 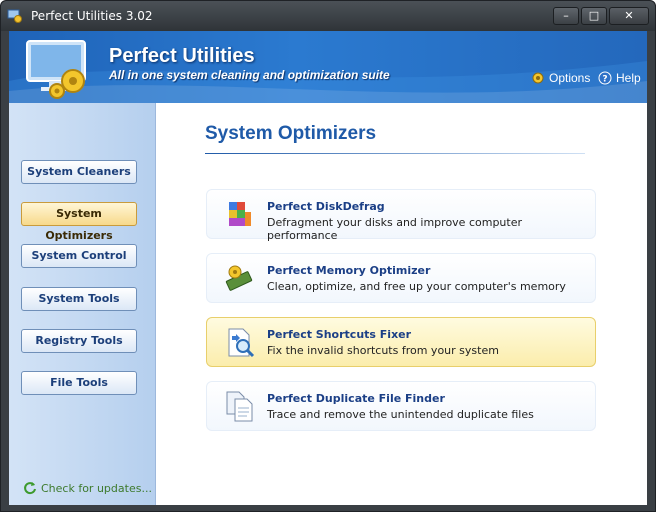 What do you see at coordinates (241, 343) in the screenshot?
I see `shortcuts-fixer-icon` at bounding box center [241, 343].